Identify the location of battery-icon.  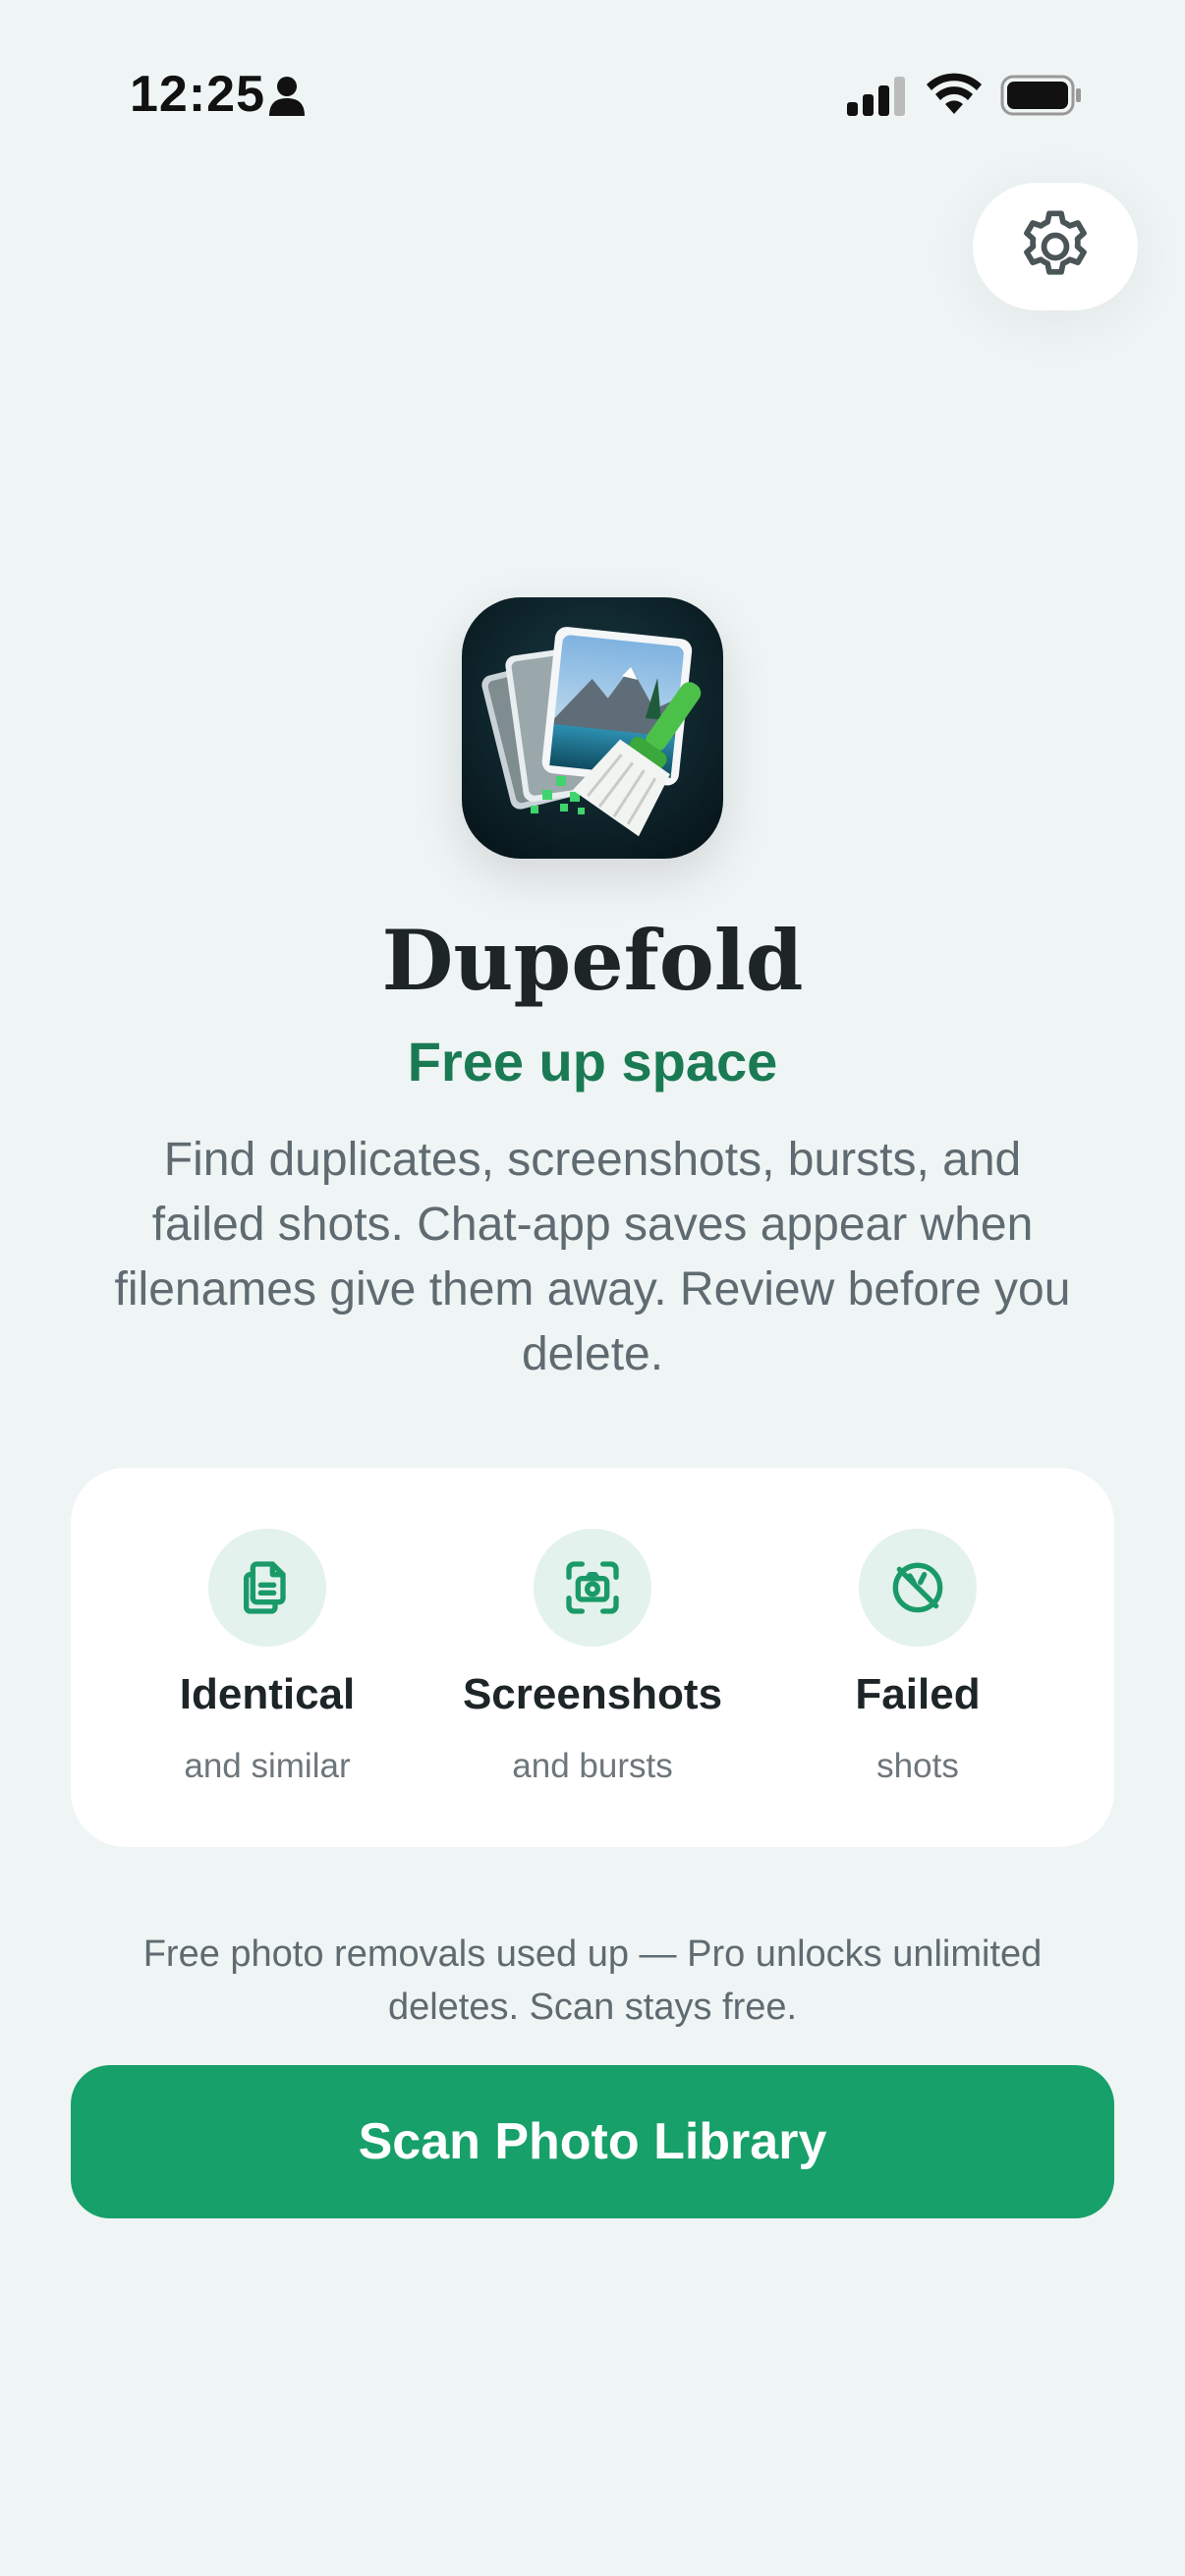
(1041, 95).